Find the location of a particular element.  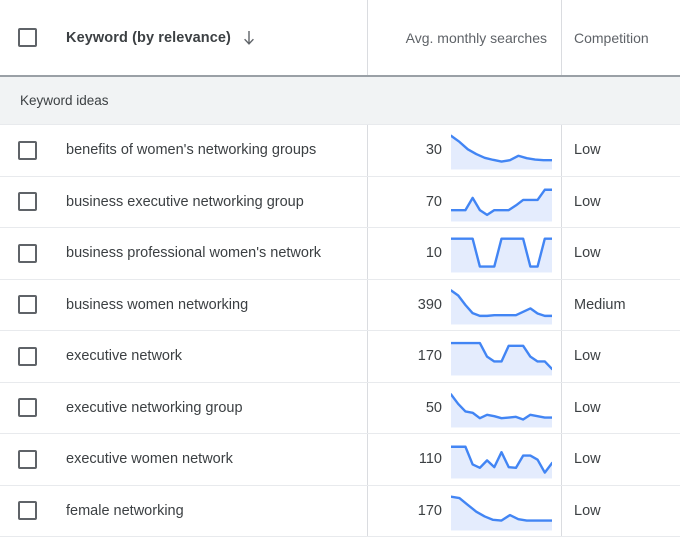

volume-value: 390 is located at coordinates (409, 305).